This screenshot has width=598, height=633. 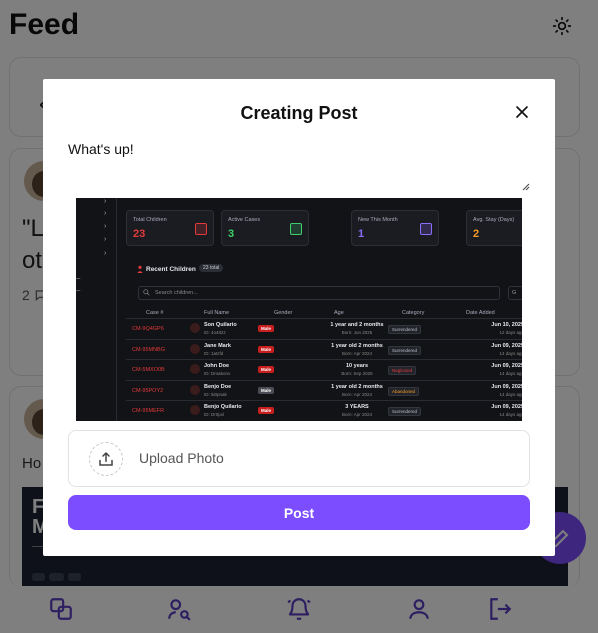 What do you see at coordinates (494, 228) in the screenshot?
I see `stat-card: Avg. Stay (Days) 2` at bounding box center [494, 228].